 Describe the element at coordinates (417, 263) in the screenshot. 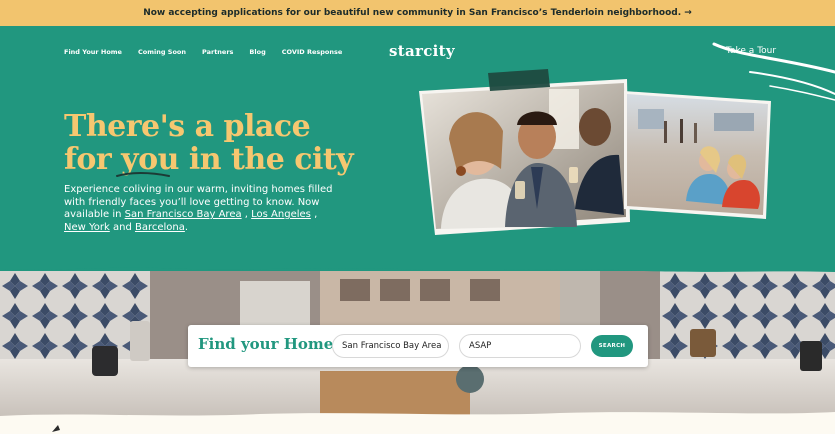

I see `hero-torn-edge` at that location.